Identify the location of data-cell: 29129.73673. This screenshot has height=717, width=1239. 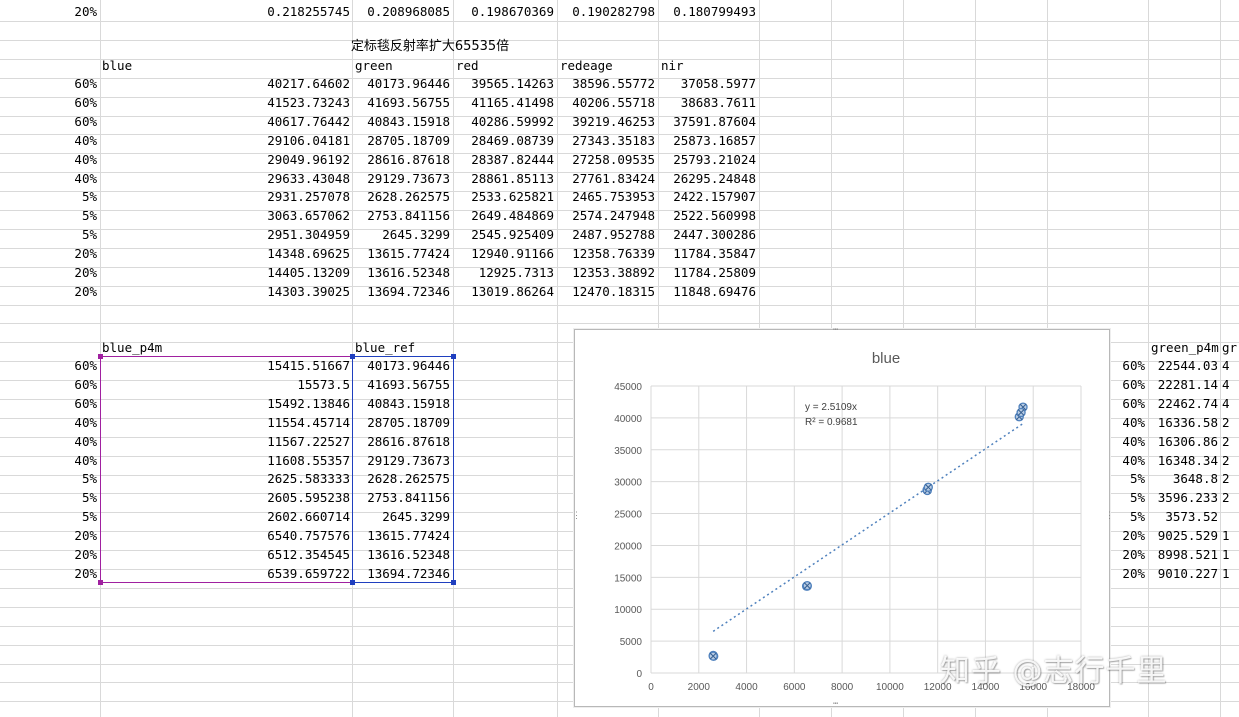
(401, 179).